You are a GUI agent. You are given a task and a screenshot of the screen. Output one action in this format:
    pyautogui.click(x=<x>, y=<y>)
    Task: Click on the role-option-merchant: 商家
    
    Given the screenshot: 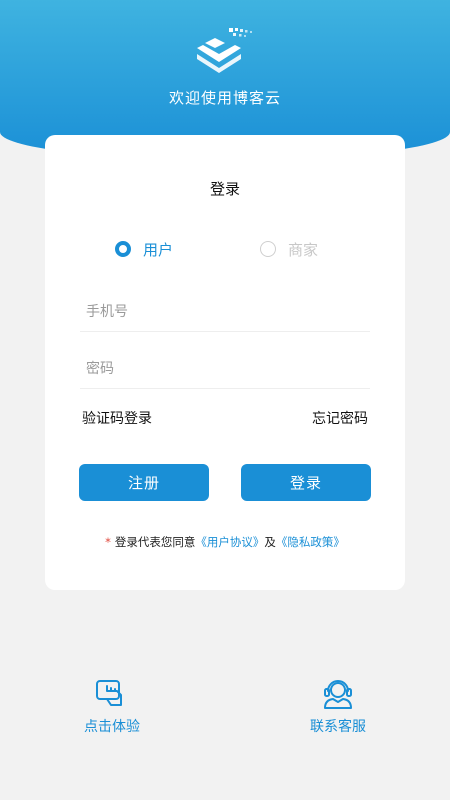 What is the action you would take?
    pyautogui.click(x=289, y=249)
    